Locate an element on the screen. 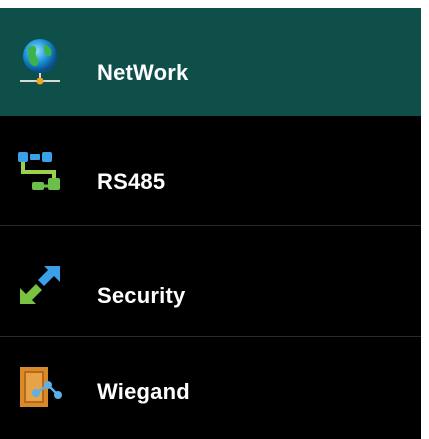 The image size is (429, 439). wiegand-door-icon is located at coordinates (40, 389).